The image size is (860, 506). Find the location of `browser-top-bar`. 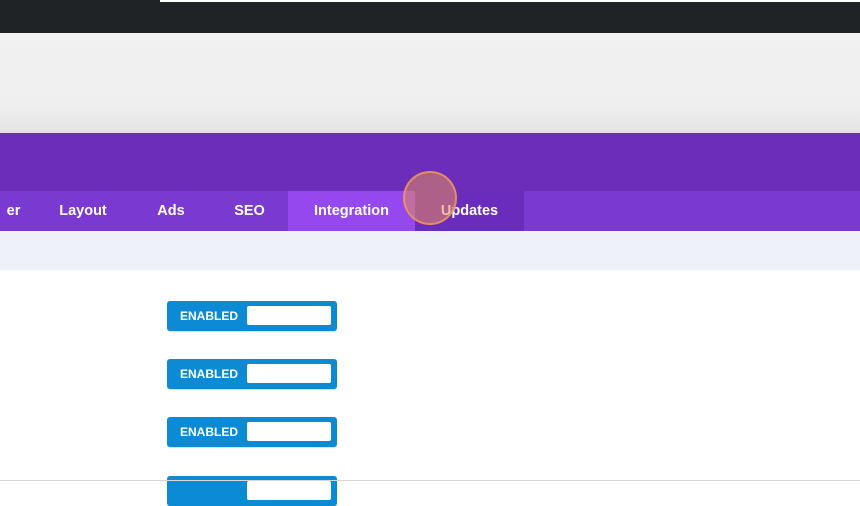

browser-top-bar is located at coordinates (430, 16).